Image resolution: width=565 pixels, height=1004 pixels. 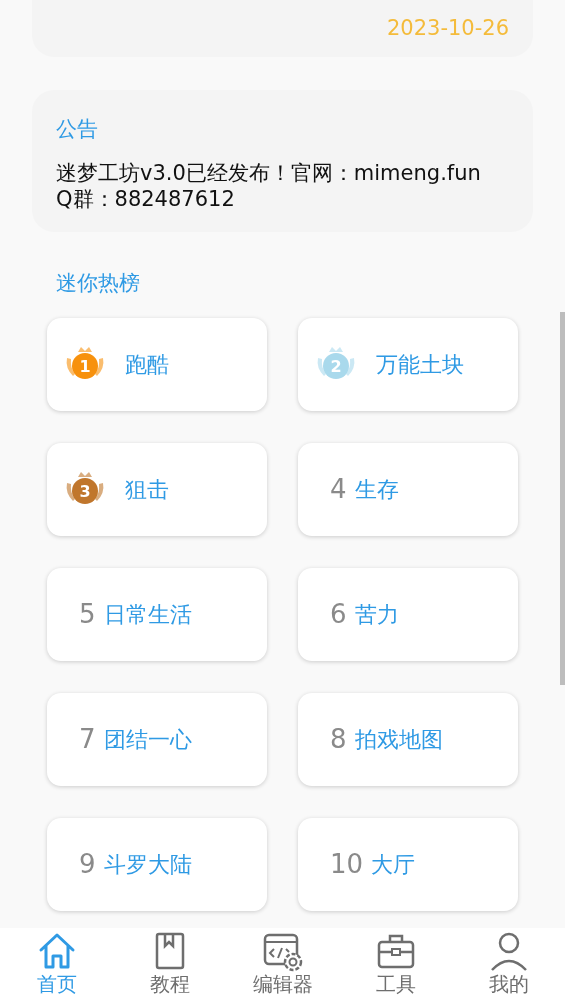 I want to click on ranking-card: 7 团结一心, so click(x=157, y=739).